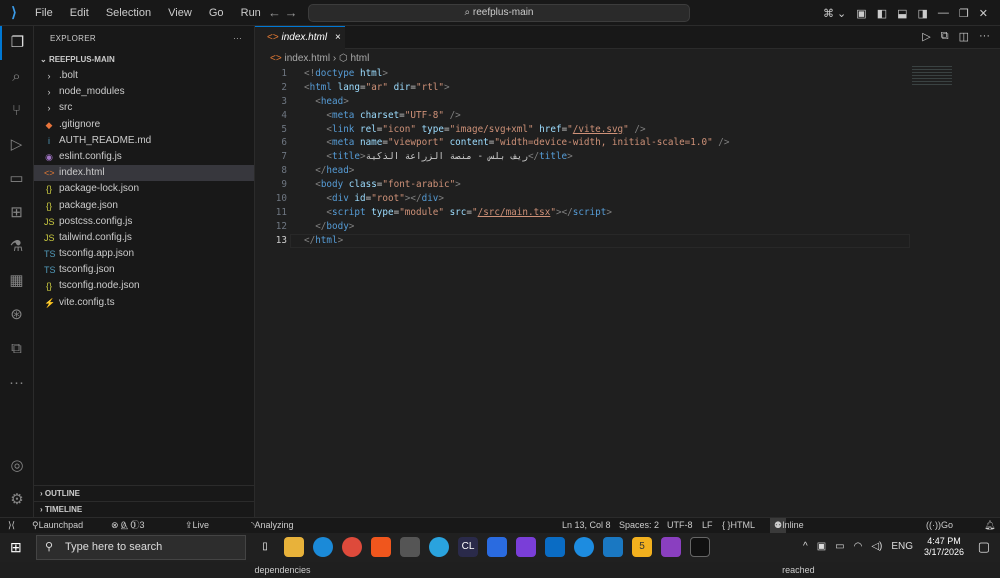  What do you see at coordinates (307, 58) in the screenshot?
I see `breadcrumb-file: index.html` at bounding box center [307, 58].